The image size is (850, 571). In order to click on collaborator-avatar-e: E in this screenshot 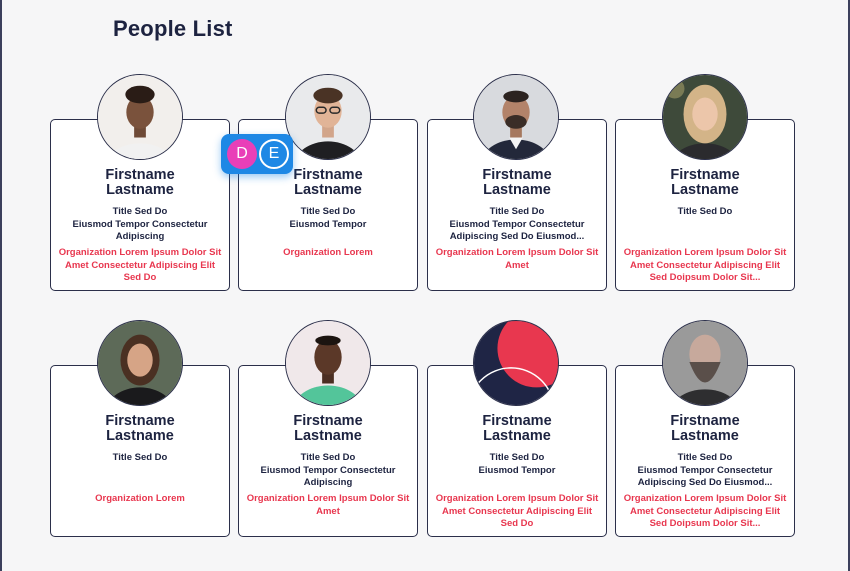, I will do `click(274, 154)`.